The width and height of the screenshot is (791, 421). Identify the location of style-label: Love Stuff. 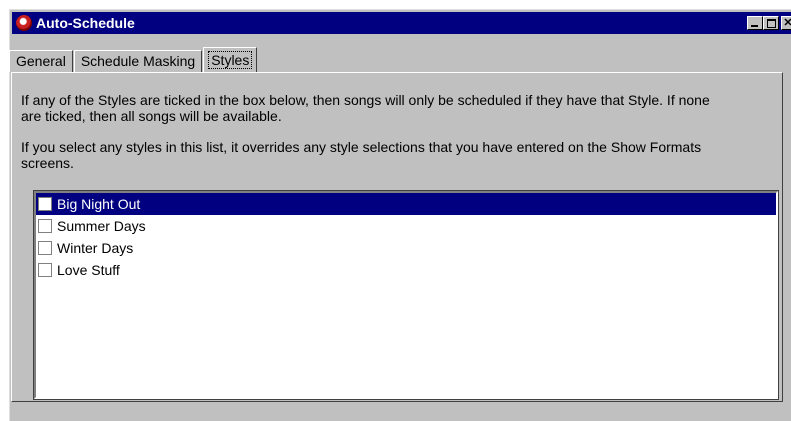
(88, 270).